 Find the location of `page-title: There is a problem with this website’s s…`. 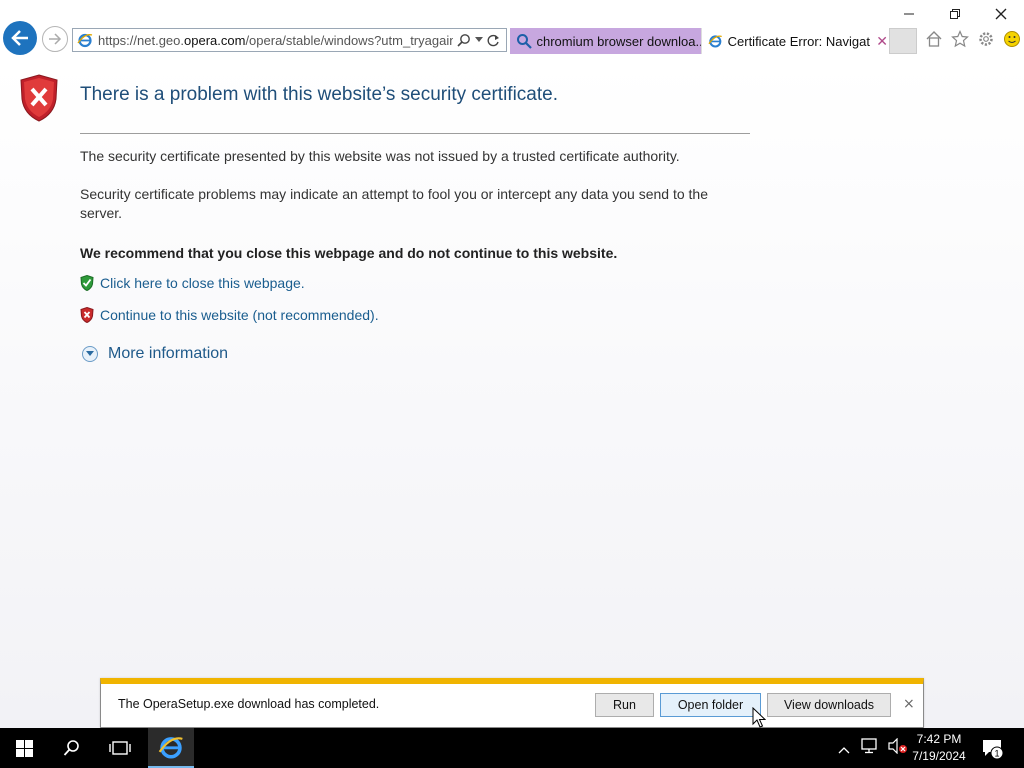

page-title: There is a problem with this website’s s… is located at coordinates (319, 94).